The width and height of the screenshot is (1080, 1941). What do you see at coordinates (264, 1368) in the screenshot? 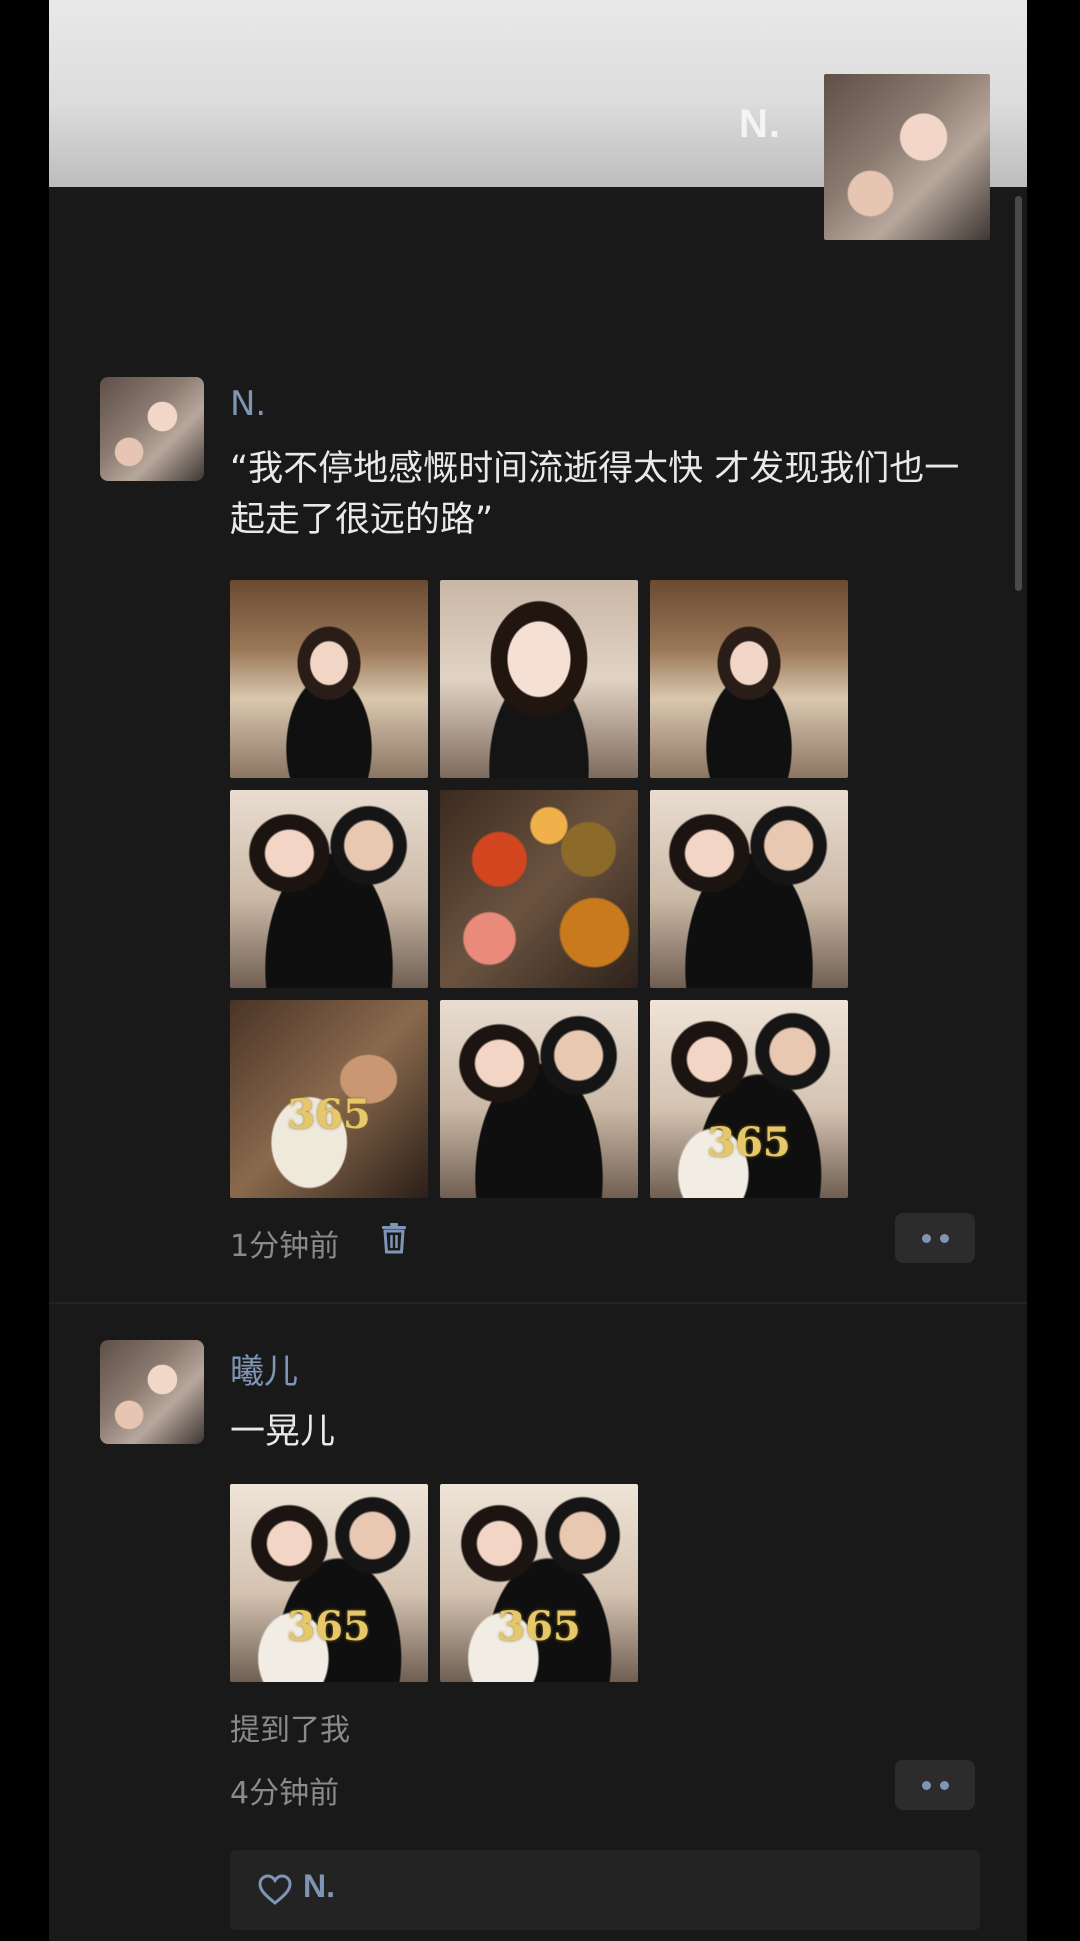
I see `post-author: 曦儿` at bounding box center [264, 1368].